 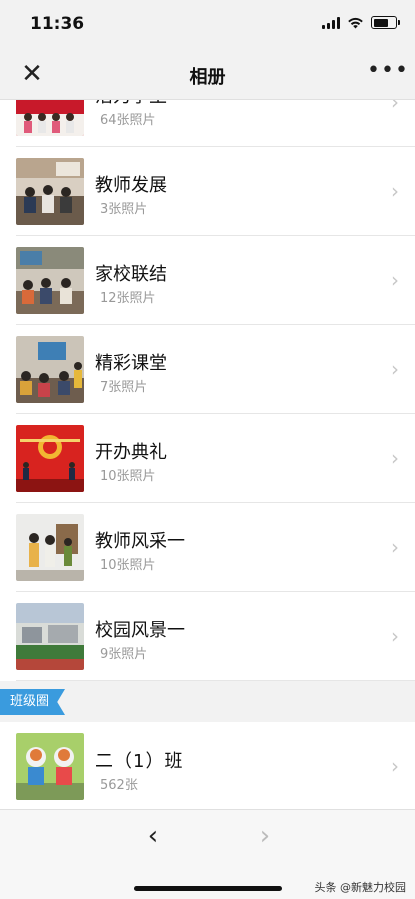 What do you see at coordinates (139, 761) in the screenshot?
I see `class-name: 二（1）班` at bounding box center [139, 761].